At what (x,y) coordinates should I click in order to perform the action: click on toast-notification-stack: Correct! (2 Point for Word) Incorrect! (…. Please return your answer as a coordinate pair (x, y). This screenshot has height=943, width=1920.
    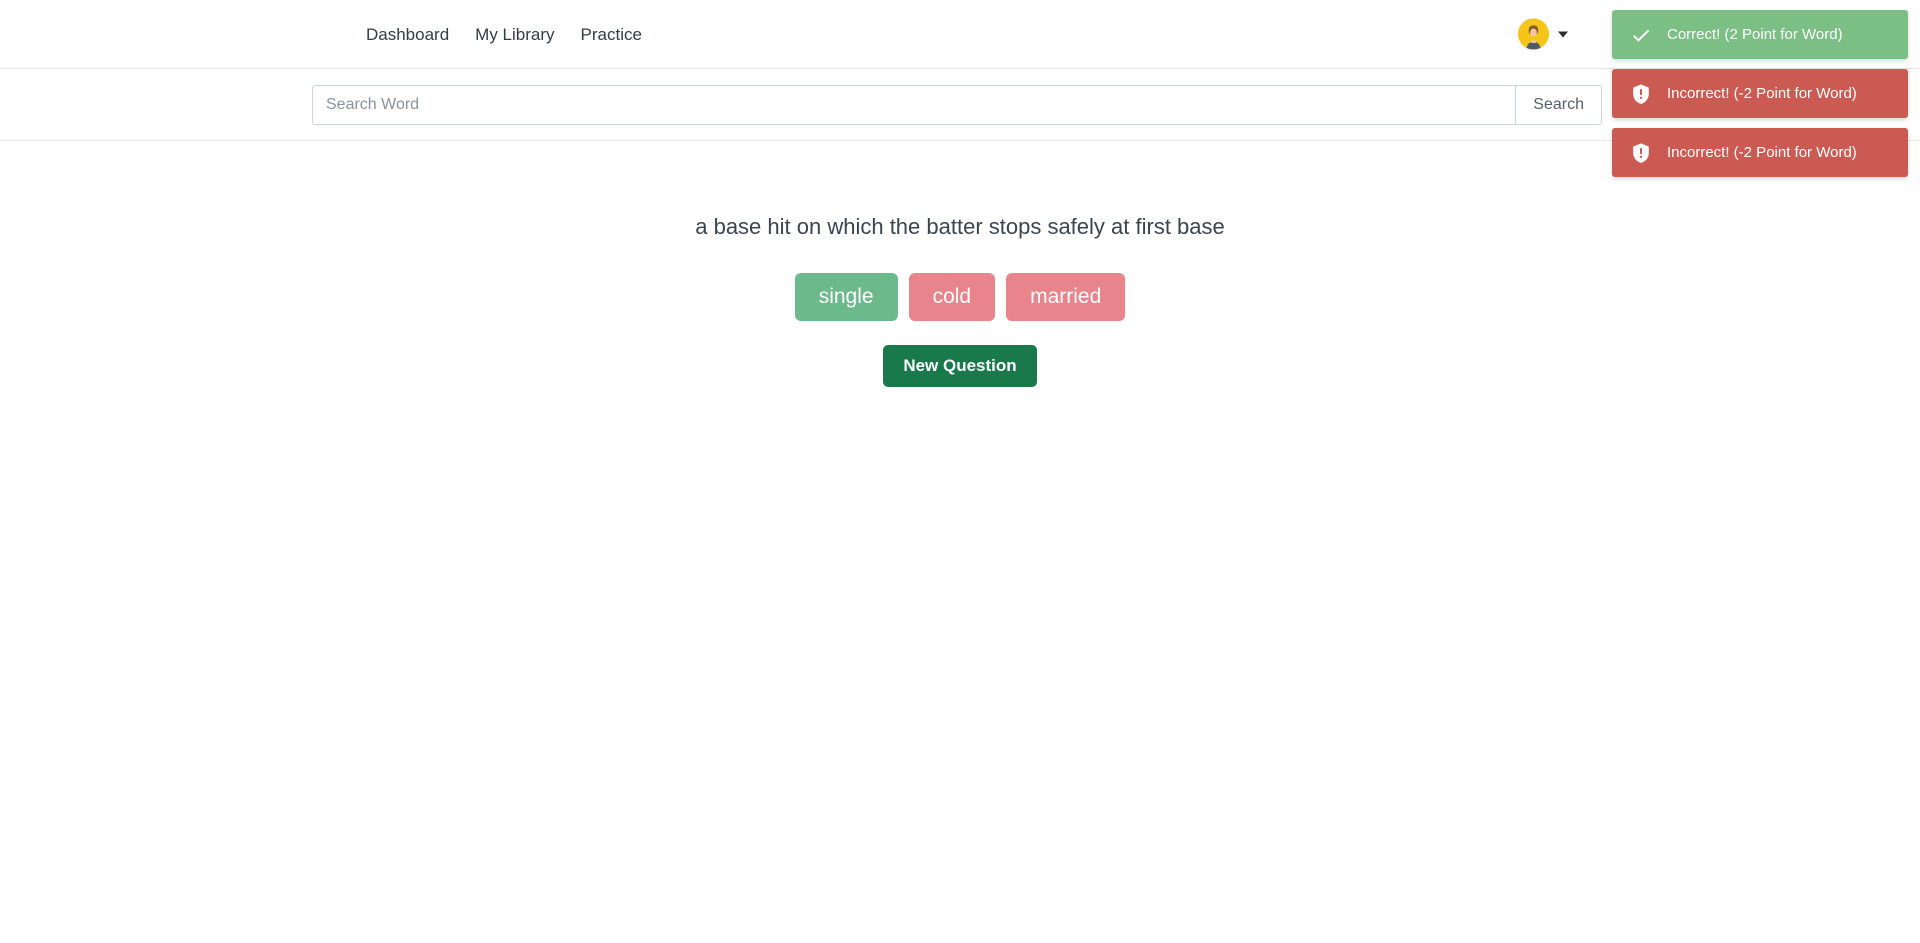
    Looking at the image, I should click on (1760, 93).